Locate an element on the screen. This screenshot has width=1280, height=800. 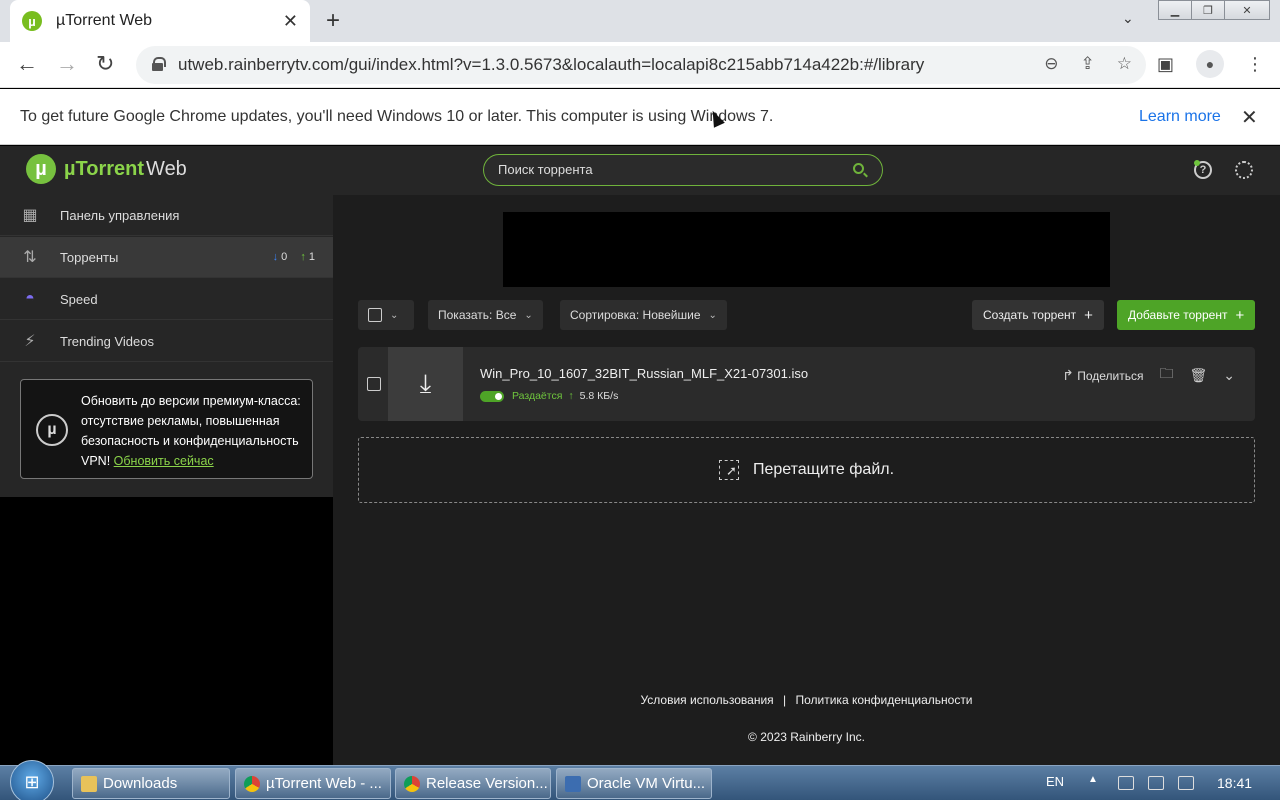
new-tab-button: + is located at coordinates (333, 21).